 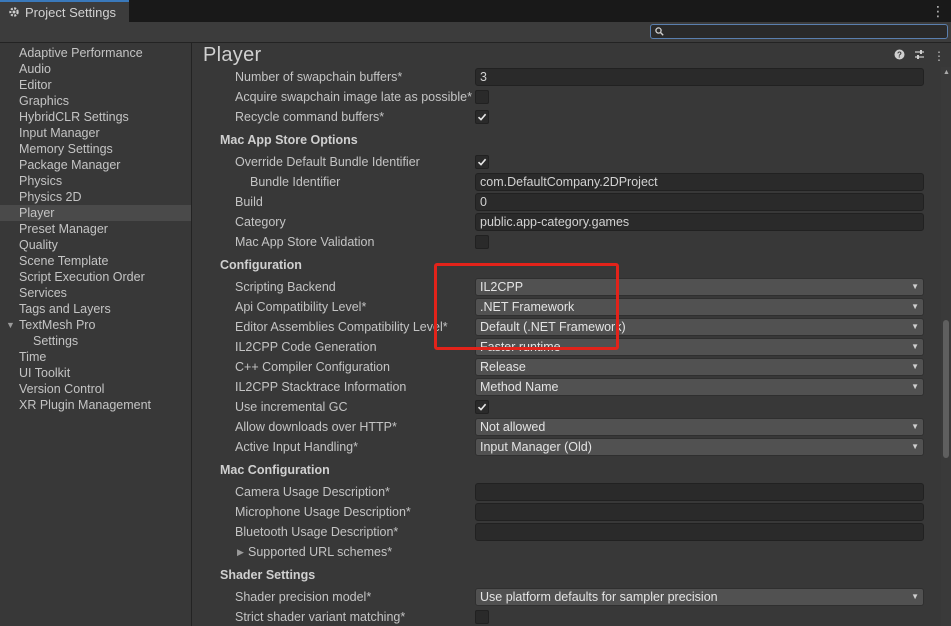 I want to click on sidebar-item-label: UI Toolkit, so click(x=45, y=373).